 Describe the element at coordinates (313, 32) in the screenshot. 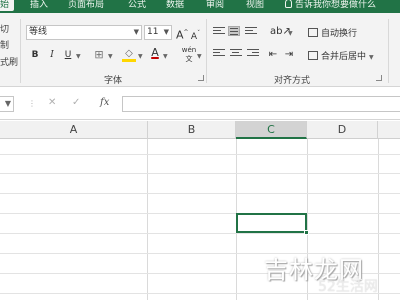

I see `wrap-text-icon` at that location.